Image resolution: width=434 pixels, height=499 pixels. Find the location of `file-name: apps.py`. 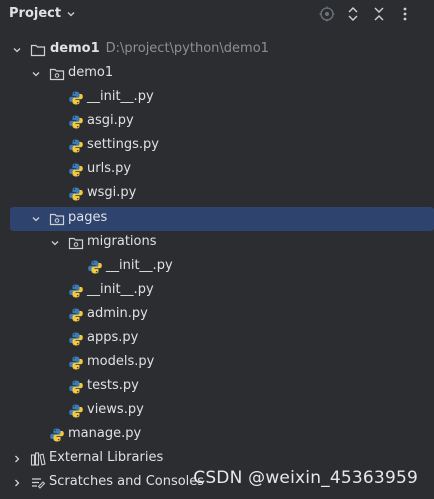

file-name: apps.py is located at coordinates (113, 337).